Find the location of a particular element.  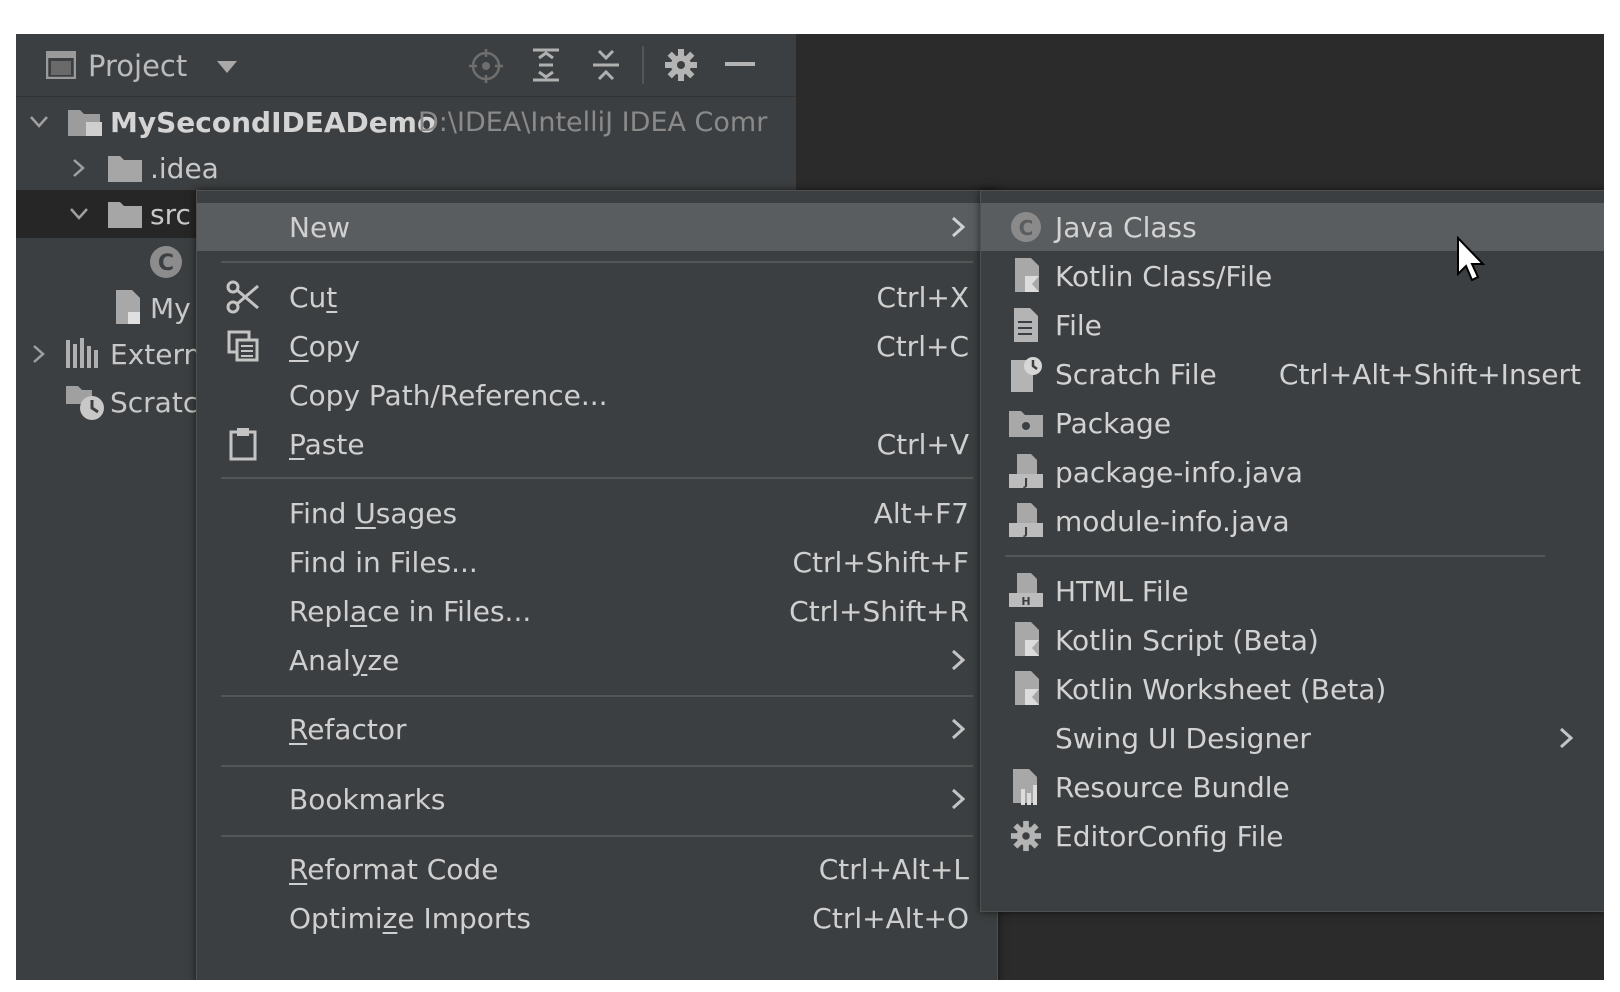

submenu-item-scratch-file: Scratch File Ctrl+Alt+Shift+Insert is located at coordinates (1292, 374).